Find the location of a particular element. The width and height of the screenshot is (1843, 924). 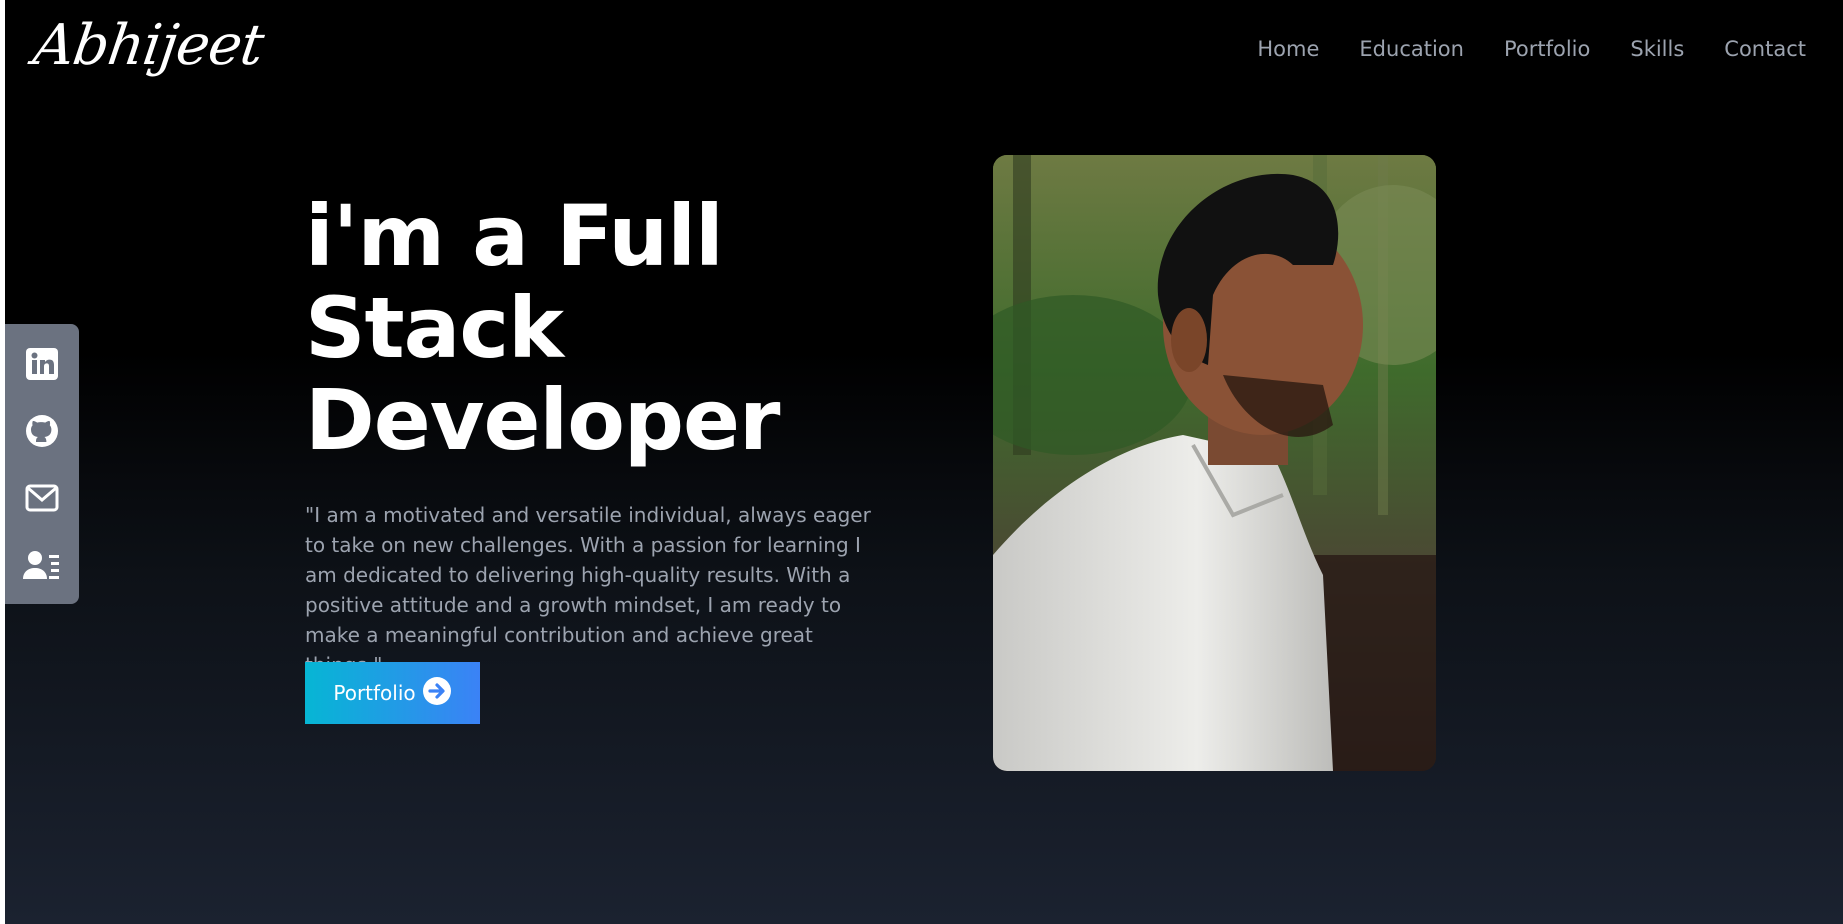

nav-home: Home is located at coordinates (1288, 49).